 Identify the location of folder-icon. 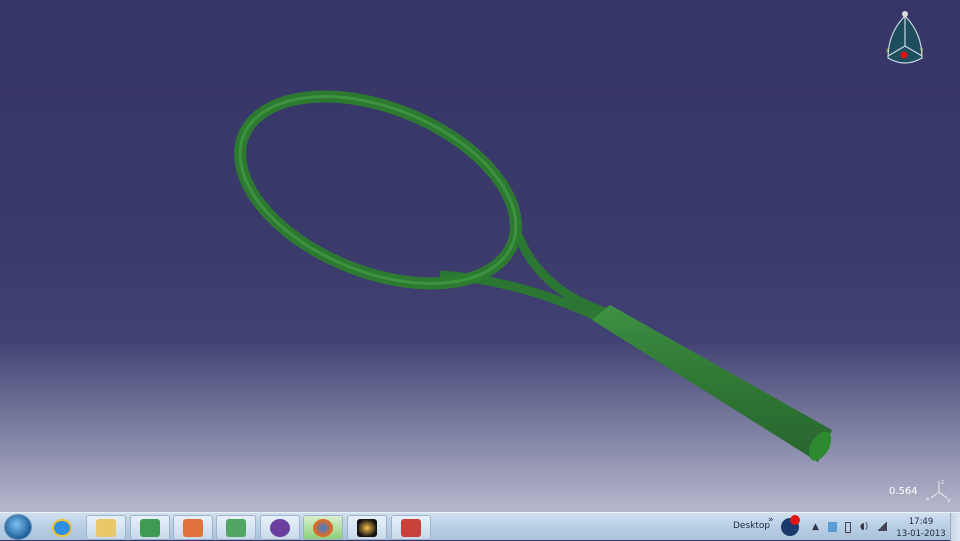
(106, 527).